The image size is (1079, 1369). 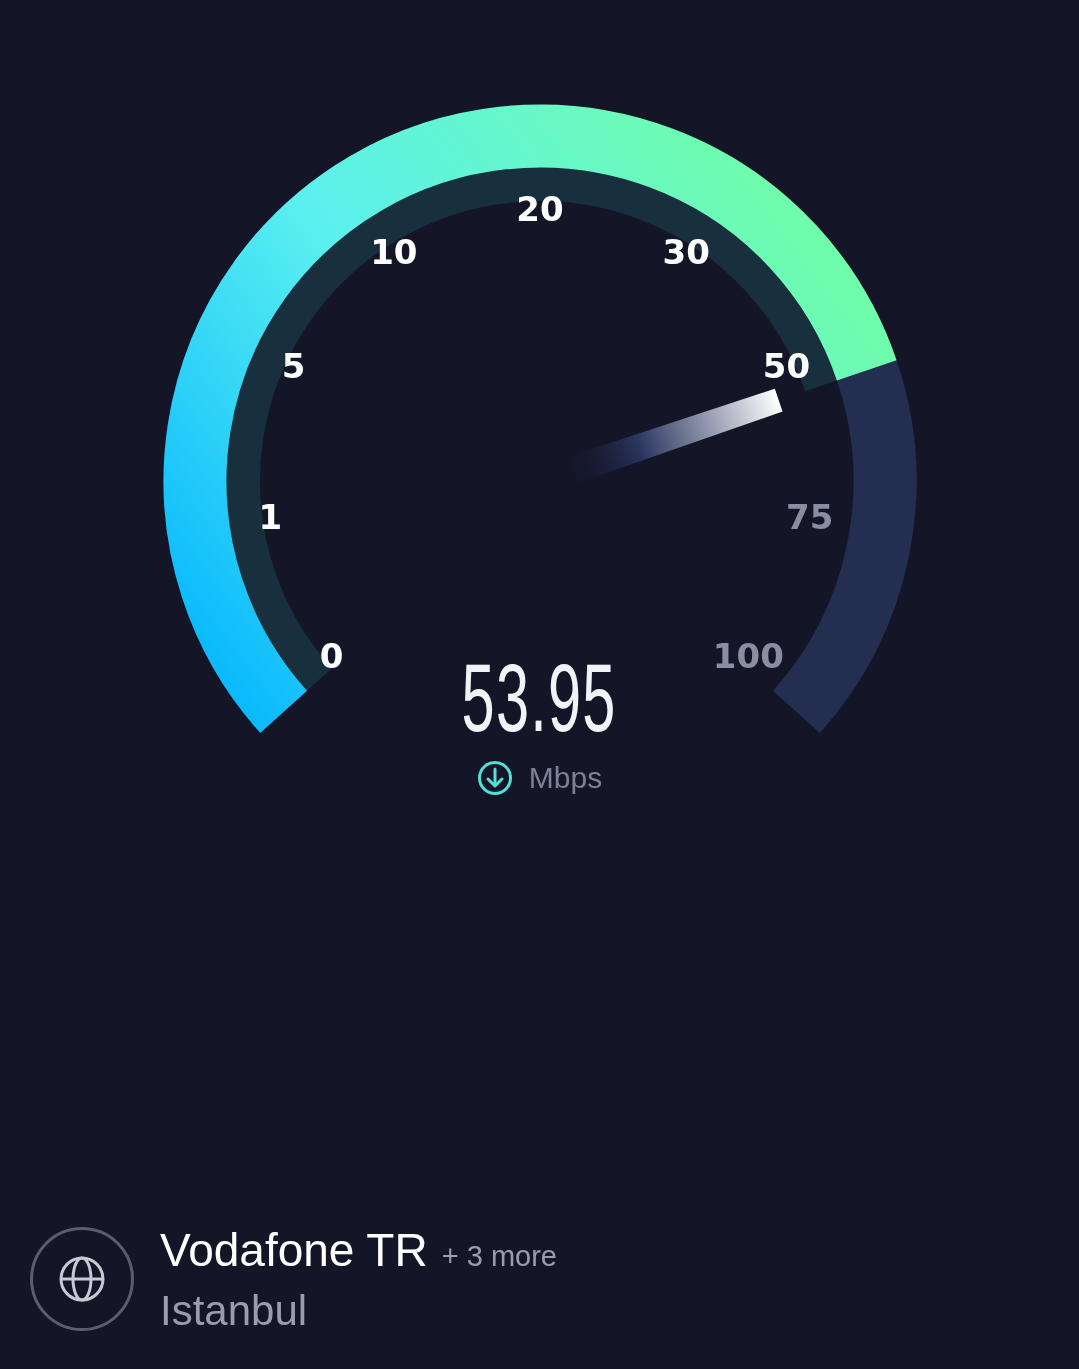 I want to click on provider-name: Vodafone TR, so click(x=294, y=1250).